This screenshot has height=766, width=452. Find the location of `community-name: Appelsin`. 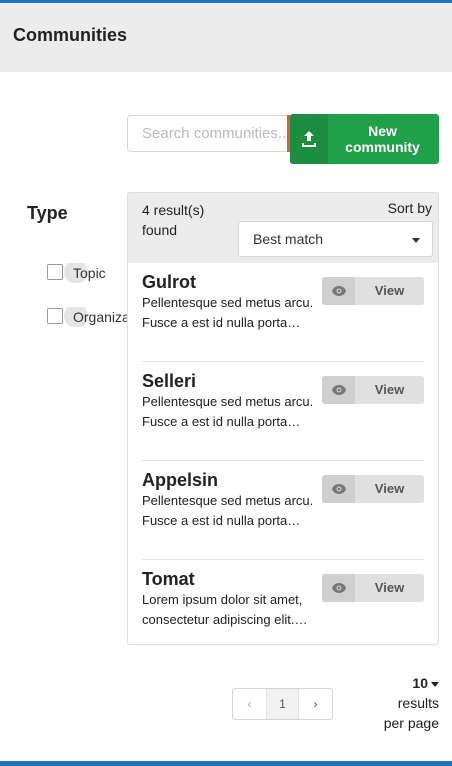

community-name: Appelsin is located at coordinates (180, 480).